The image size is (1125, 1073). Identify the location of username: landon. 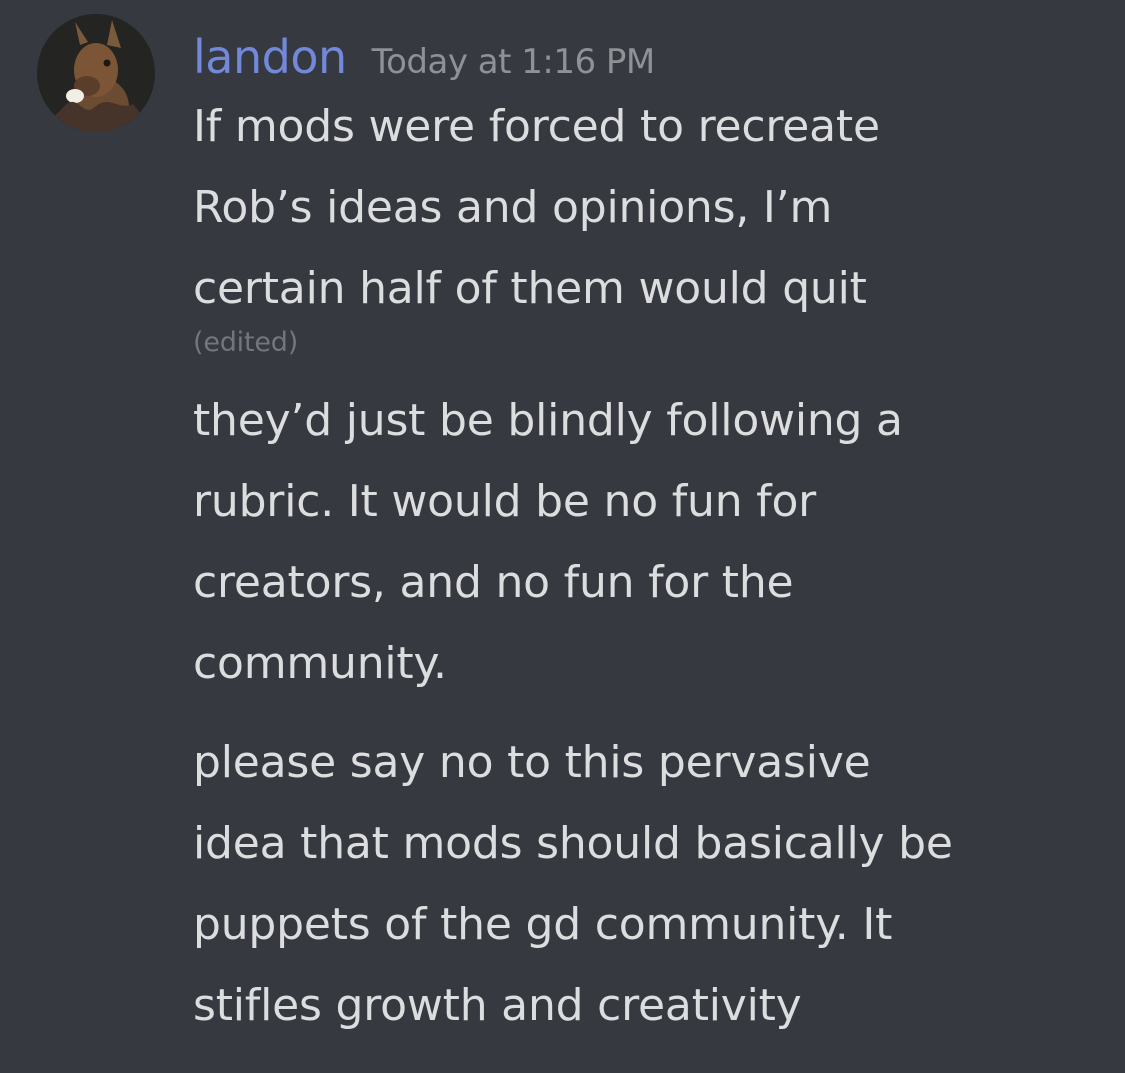
(270, 57).